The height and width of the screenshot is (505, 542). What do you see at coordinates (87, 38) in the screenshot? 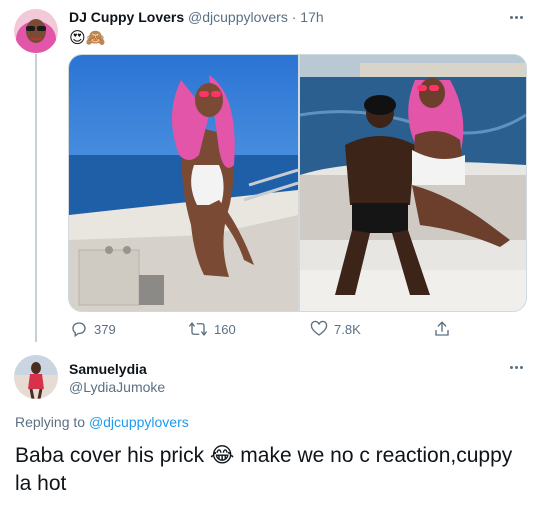
I see `tweet-text: 😍🙈` at bounding box center [87, 38].